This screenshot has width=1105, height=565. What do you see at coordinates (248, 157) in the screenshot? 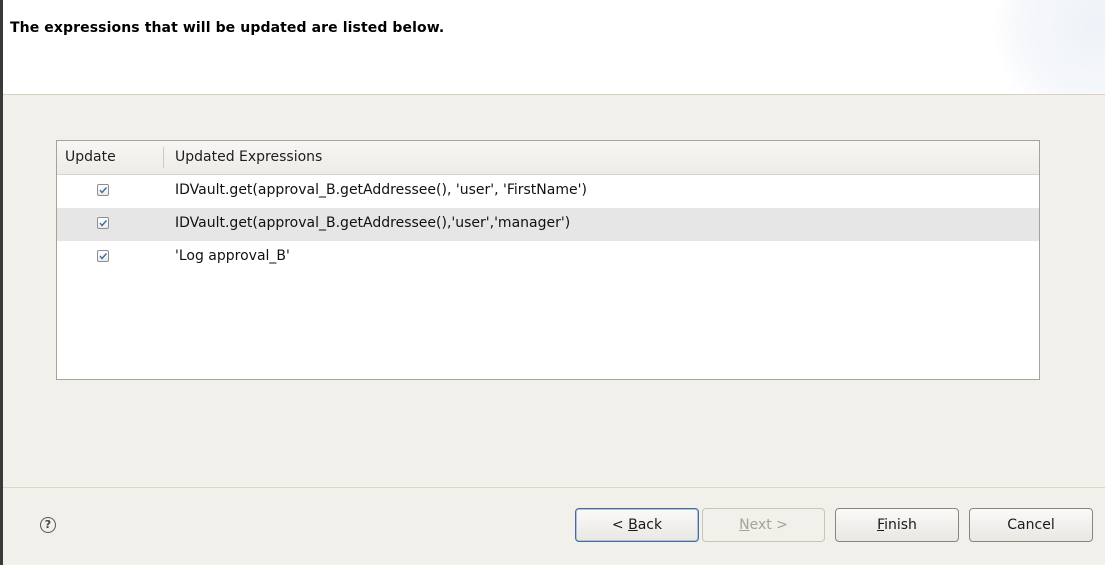
I see `column-header-expressions: Updated Expressions` at bounding box center [248, 157].